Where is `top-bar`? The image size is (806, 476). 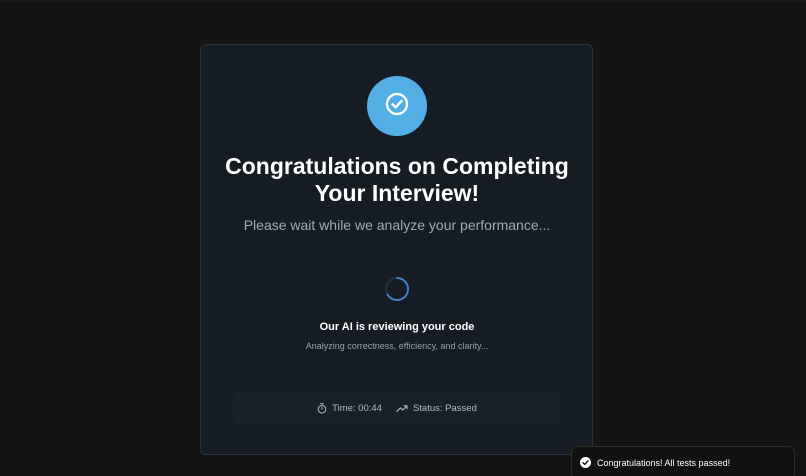
top-bar is located at coordinates (403, 1).